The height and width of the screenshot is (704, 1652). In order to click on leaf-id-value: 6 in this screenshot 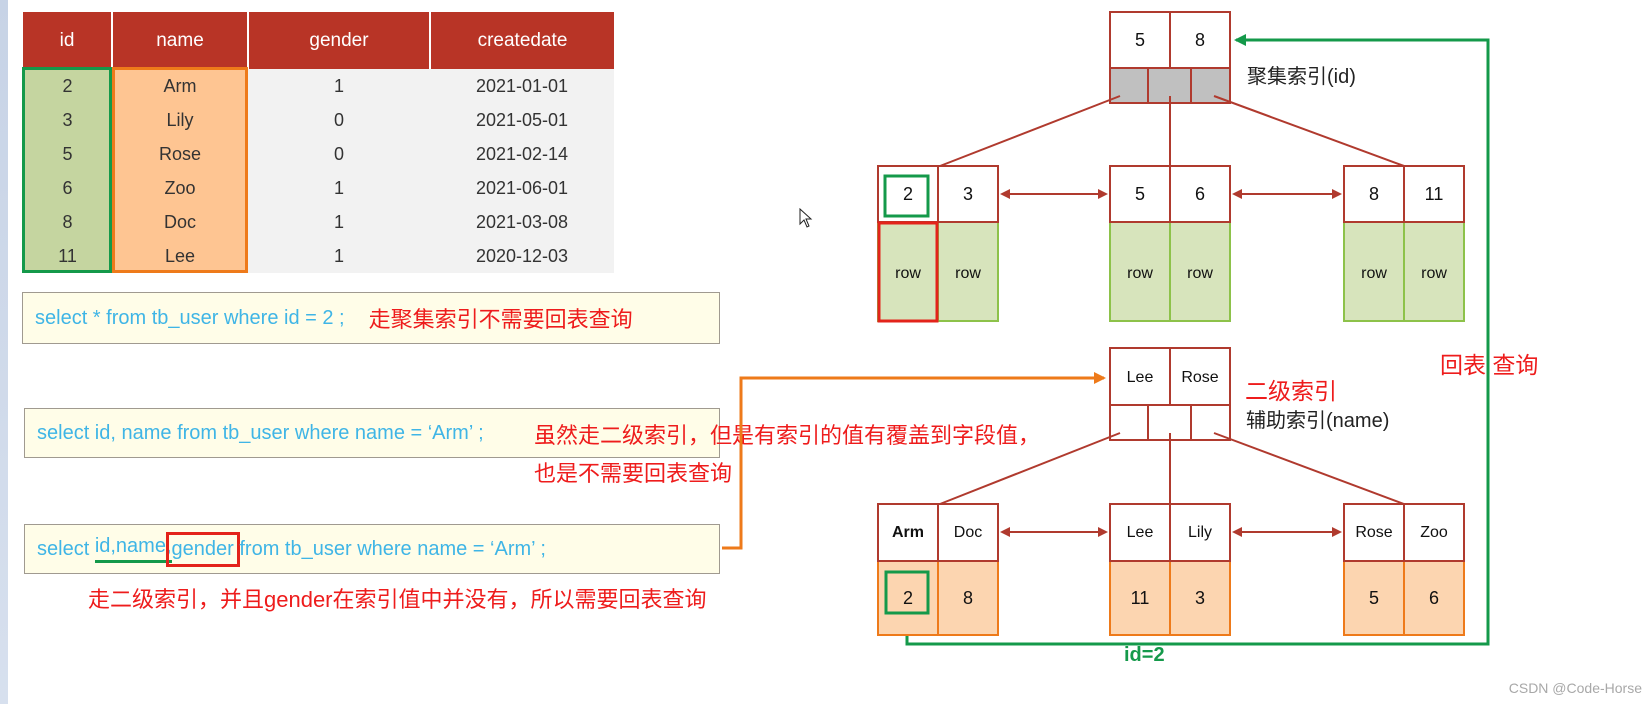, I will do `click(1434, 598)`.